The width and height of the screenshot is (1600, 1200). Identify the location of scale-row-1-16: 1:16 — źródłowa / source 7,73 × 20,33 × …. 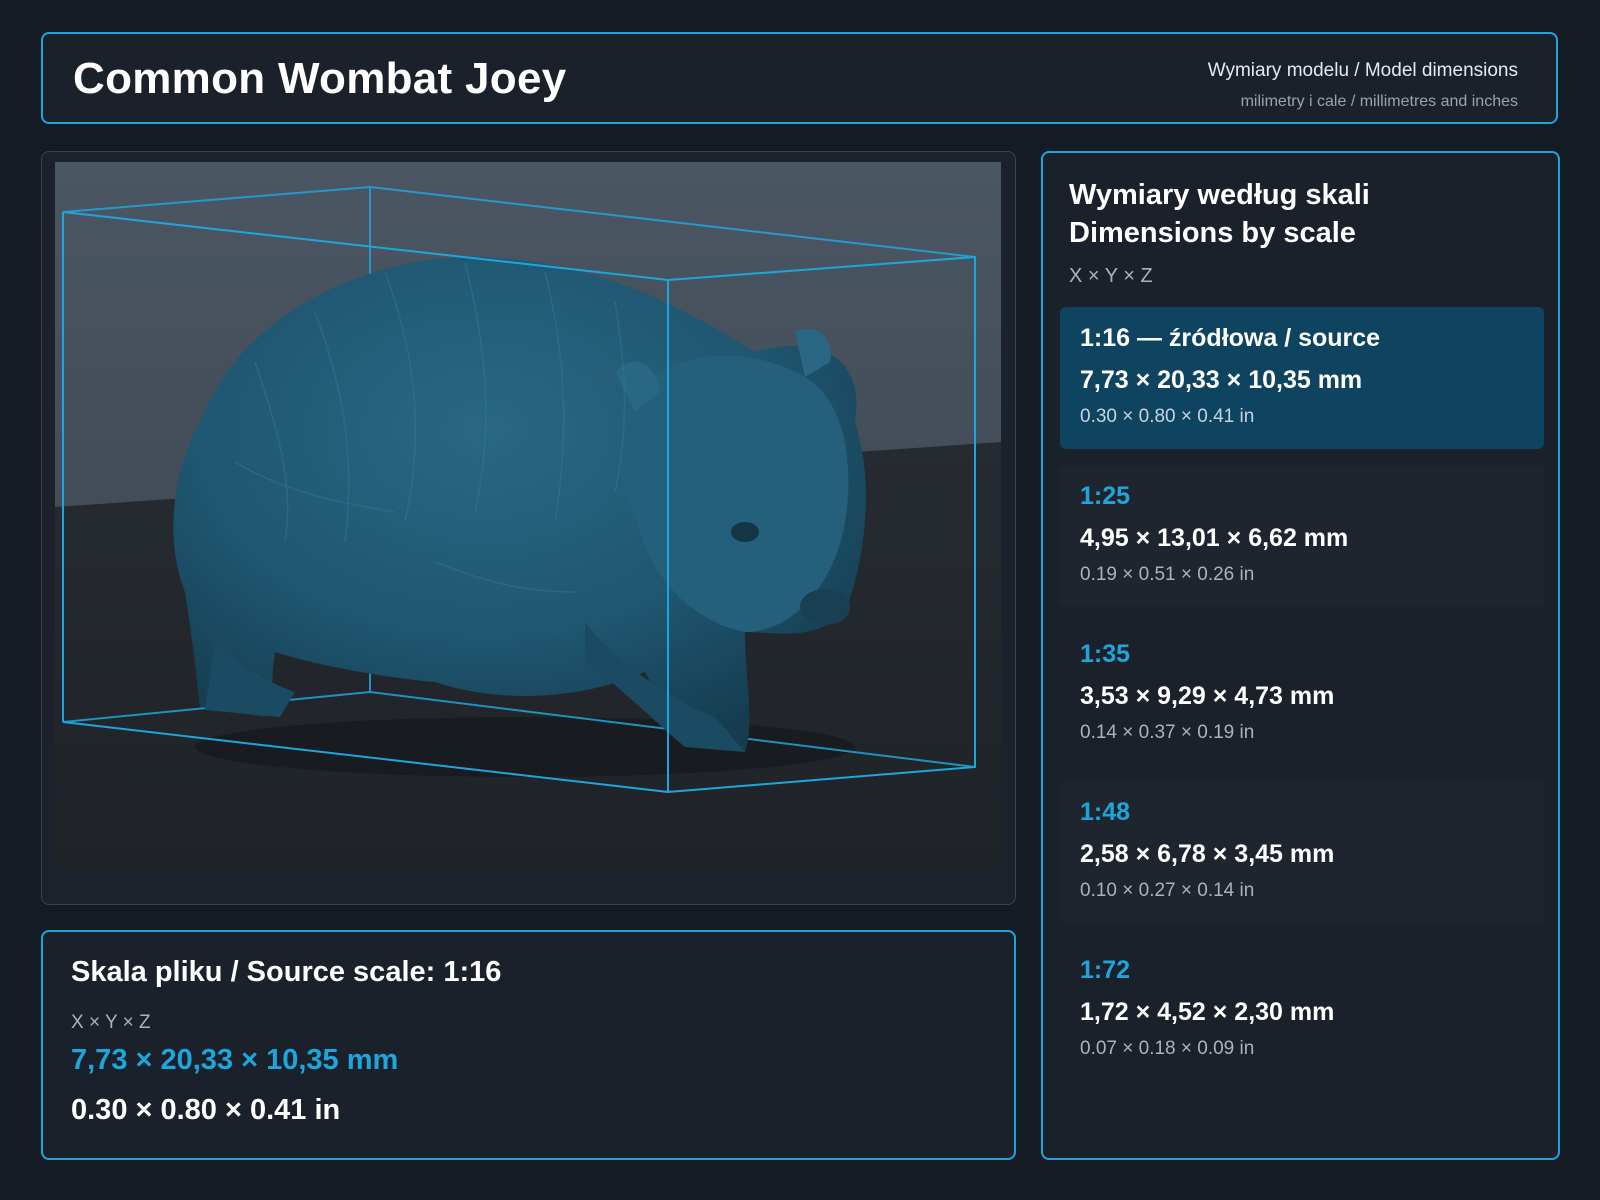
(1302, 378).